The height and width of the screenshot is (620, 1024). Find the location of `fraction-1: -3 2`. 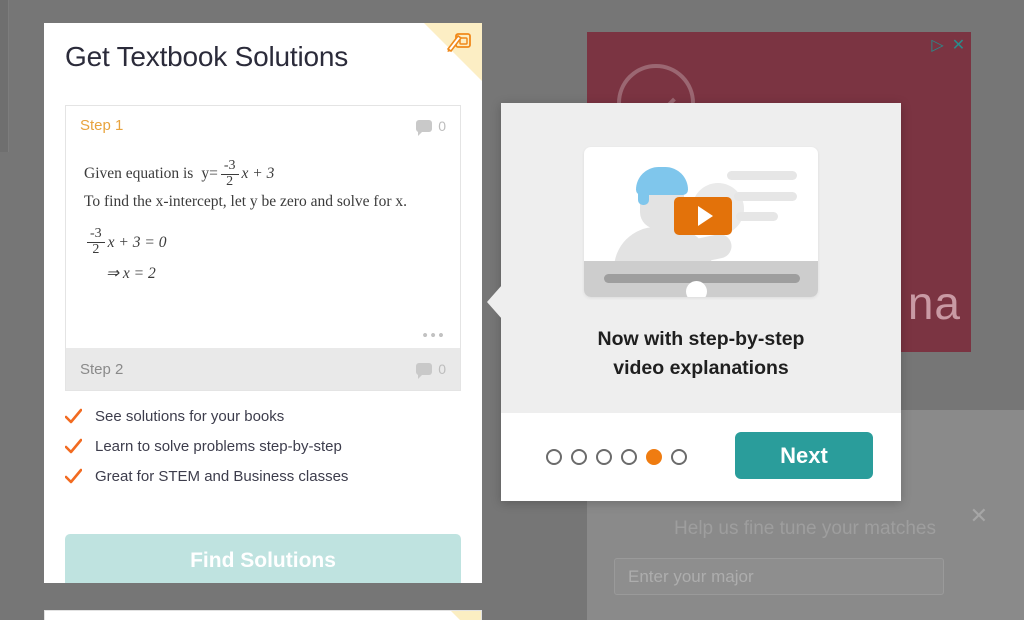

fraction-1: -3 2 is located at coordinates (229, 173).